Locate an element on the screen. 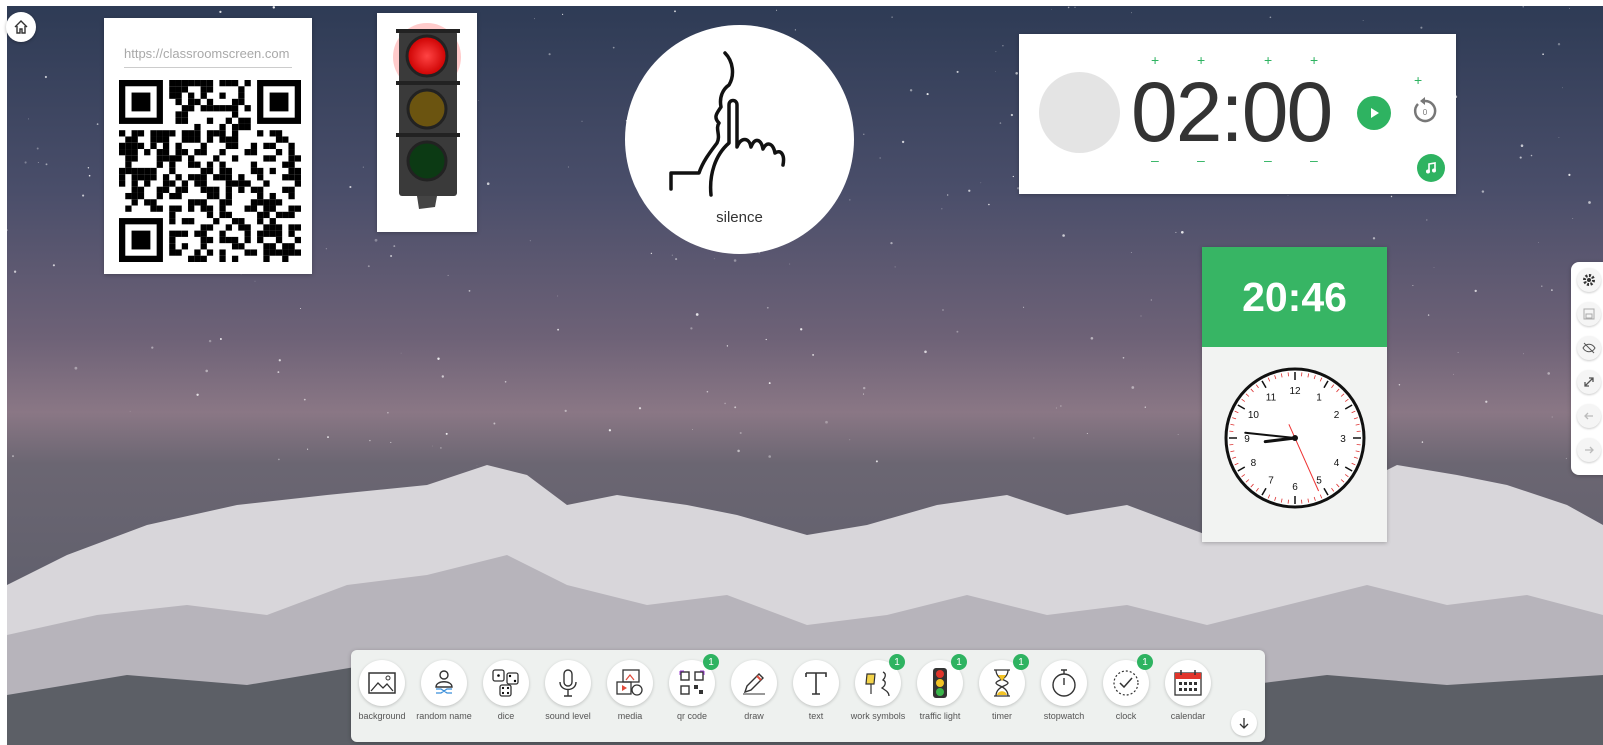  tool-text: text is located at coordinates (816, 690).